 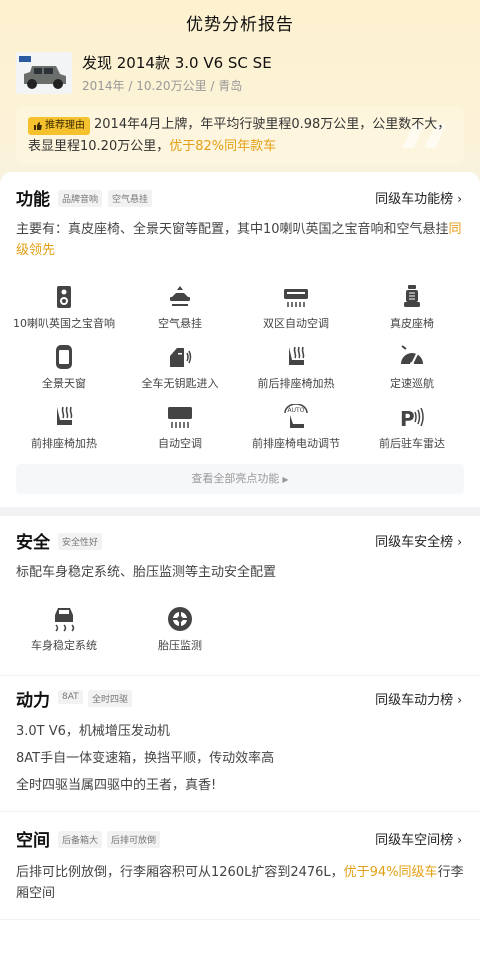 I want to click on function-desc: 主要有：真皮座椅、全景天窗等配置，其中10喇叭英国之宝音响和空气悬挂同级领先, so click(x=239, y=240).